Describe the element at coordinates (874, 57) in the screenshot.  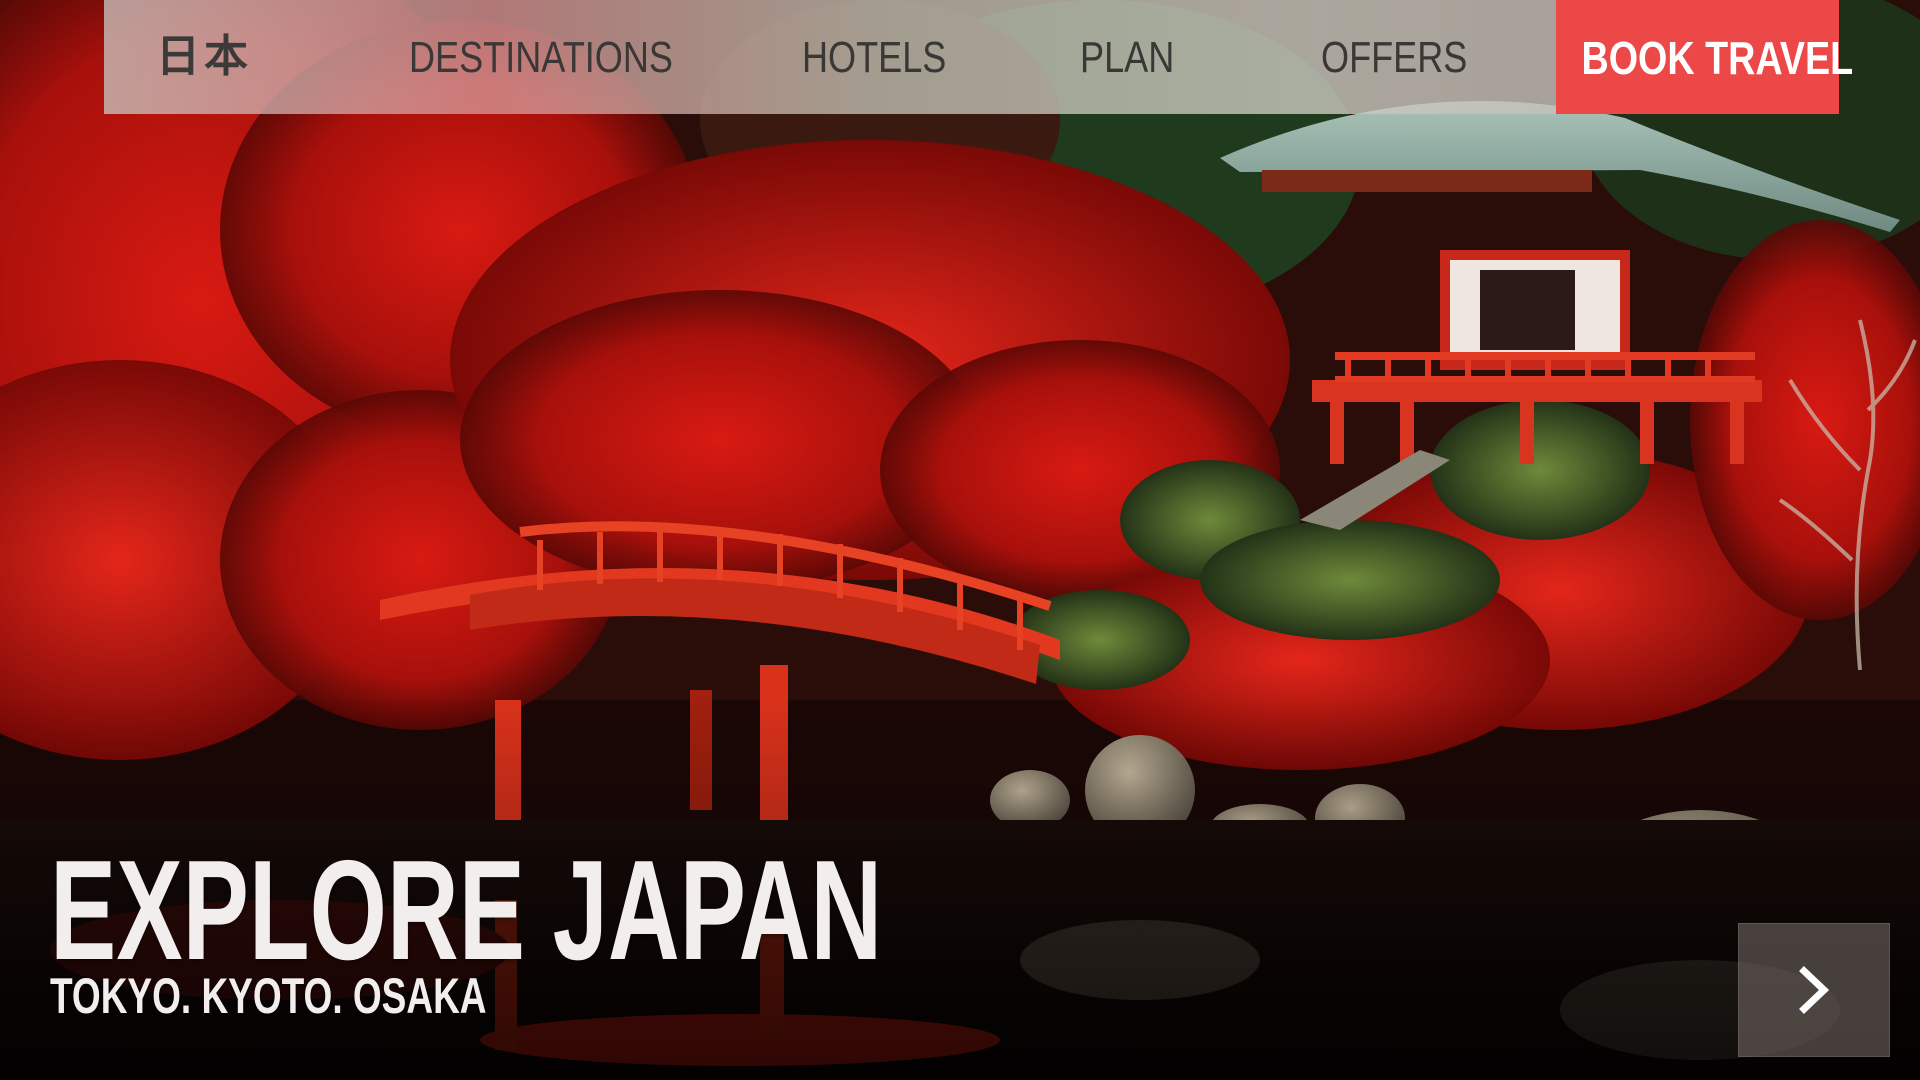
I see `nav-link-hotels: HOTELS` at that location.